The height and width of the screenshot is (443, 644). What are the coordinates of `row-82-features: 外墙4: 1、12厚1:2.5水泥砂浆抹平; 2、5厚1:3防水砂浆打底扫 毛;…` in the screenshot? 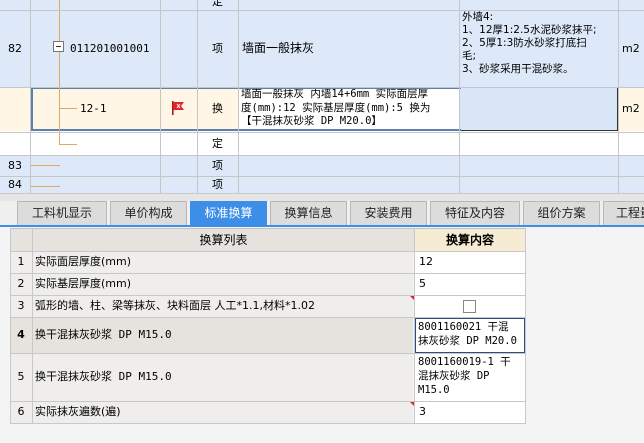 It's located at (540, 49).